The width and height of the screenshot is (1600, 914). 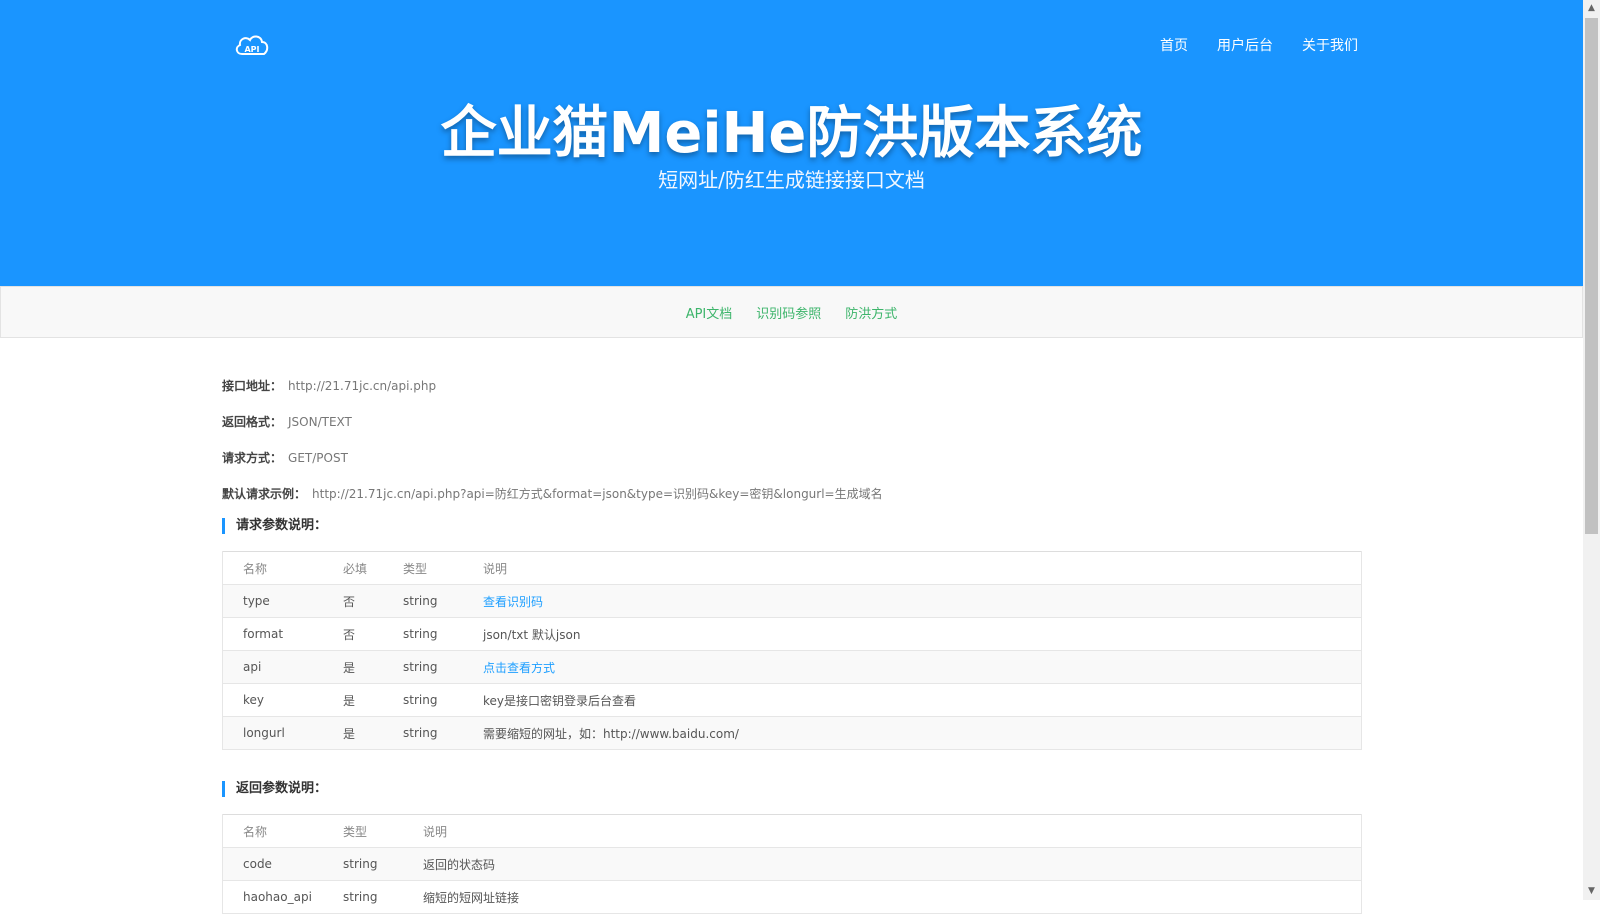 I want to click on info-return-format: 返回格式： JSON/TEXT, so click(x=287, y=421).